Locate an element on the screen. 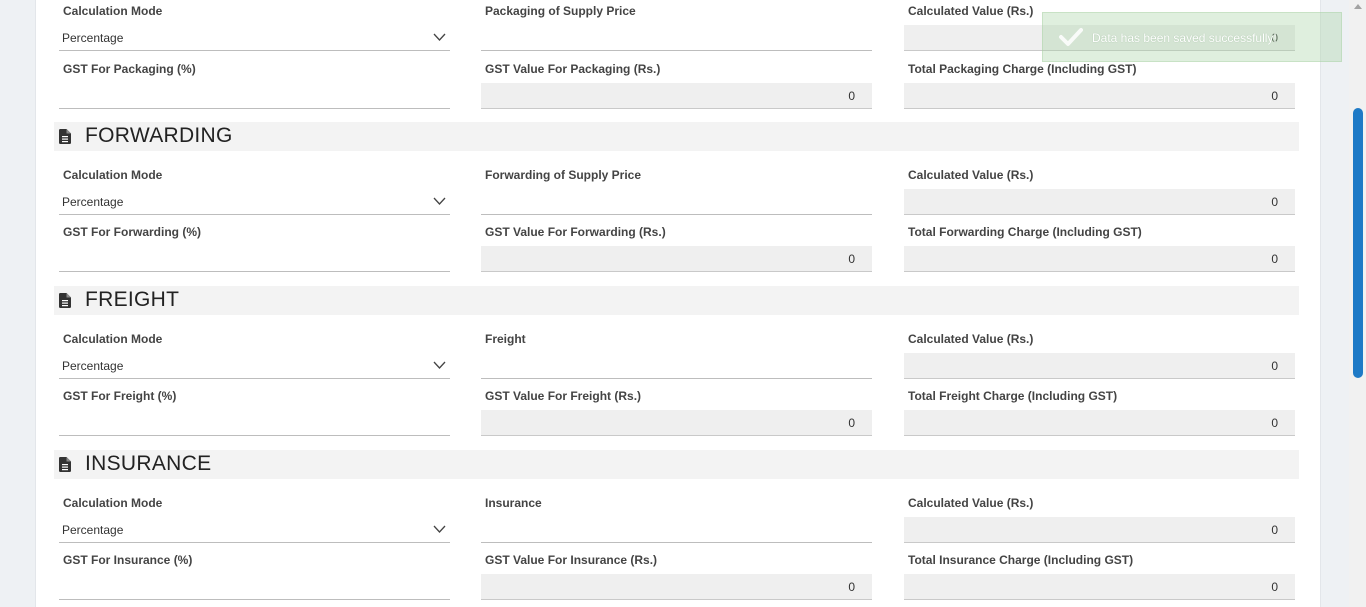  insurance-input is located at coordinates (676, 530).